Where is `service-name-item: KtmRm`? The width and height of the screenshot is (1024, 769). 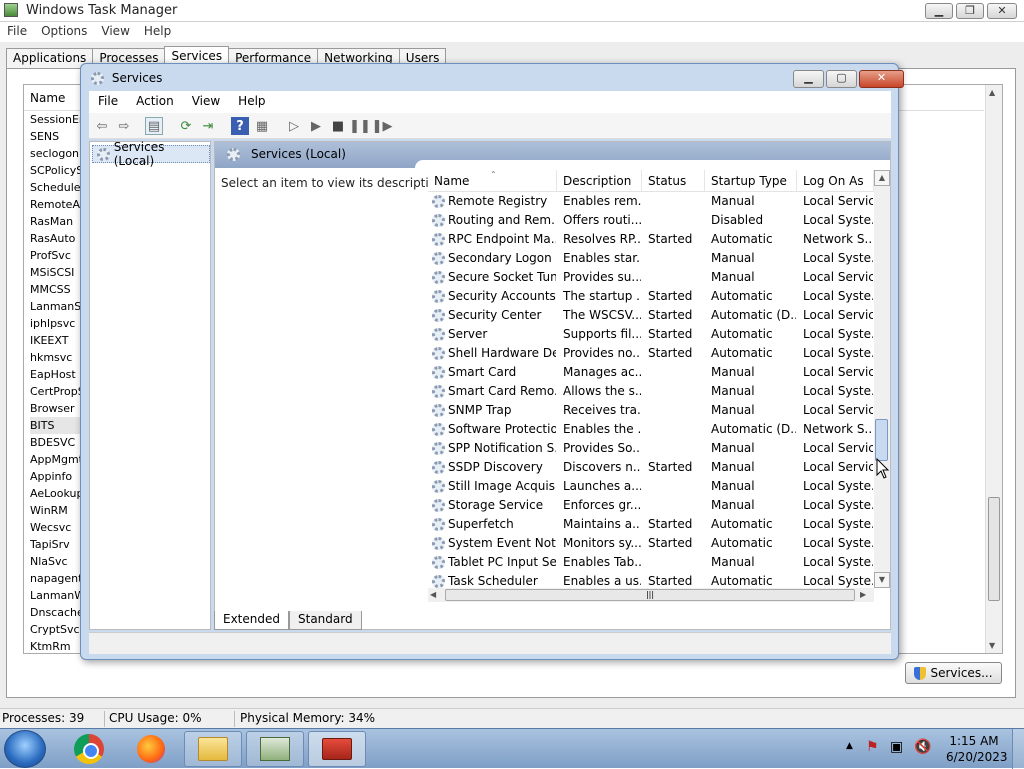
service-name-item: KtmRm is located at coordinates (55, 646).